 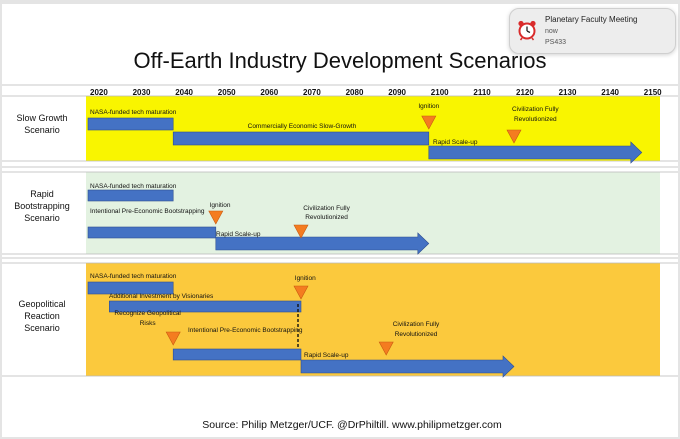 What do you see at coordinates (227, 92) in the screenshot?
I see `year-label: 2050` at bounding box center [227, 92].